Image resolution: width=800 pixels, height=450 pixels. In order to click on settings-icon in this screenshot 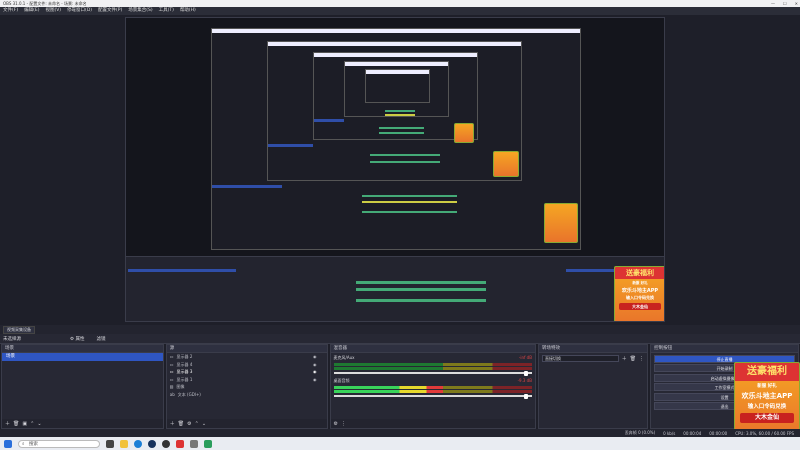, I will do `click(194, 443)`.